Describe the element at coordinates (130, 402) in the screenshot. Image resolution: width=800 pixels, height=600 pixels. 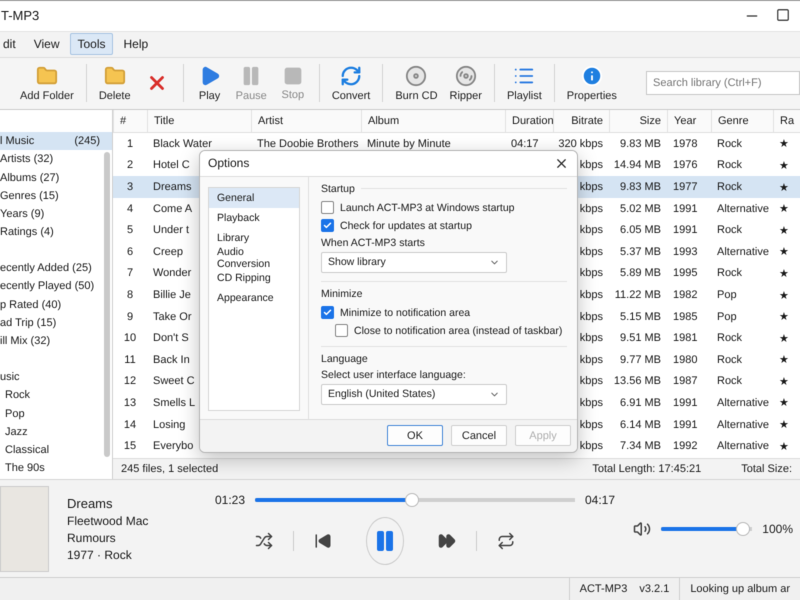
I see `table-cell: 13` at that location.